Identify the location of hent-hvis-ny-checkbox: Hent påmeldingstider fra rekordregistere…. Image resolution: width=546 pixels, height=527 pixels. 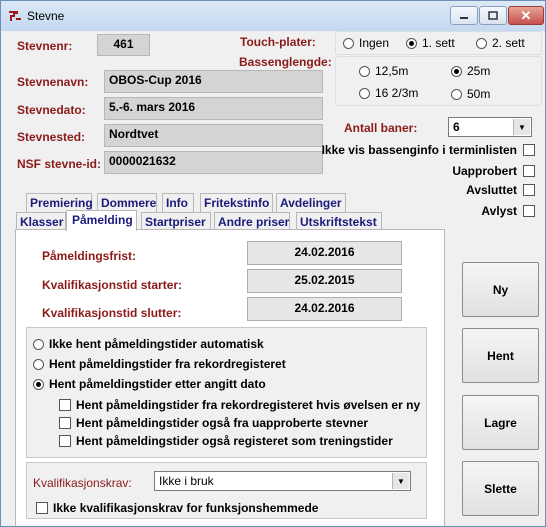
(239, 405).